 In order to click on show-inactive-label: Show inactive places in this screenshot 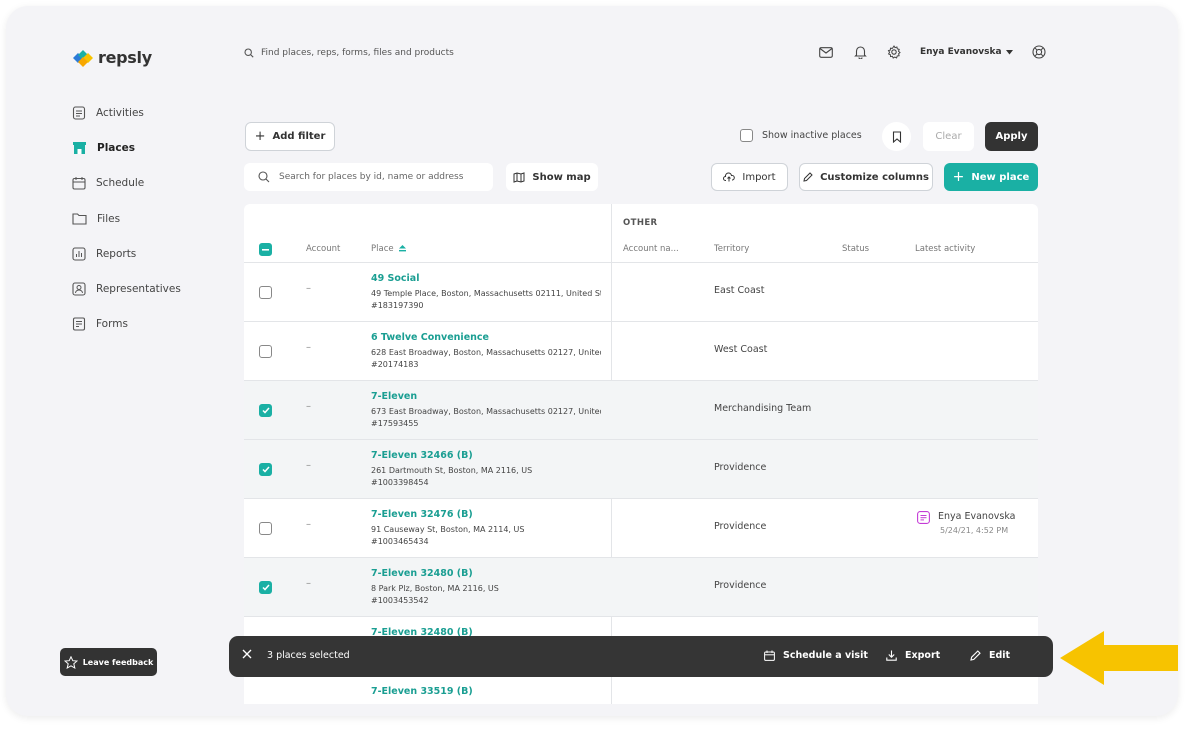, I will do `click(812, 135)`.